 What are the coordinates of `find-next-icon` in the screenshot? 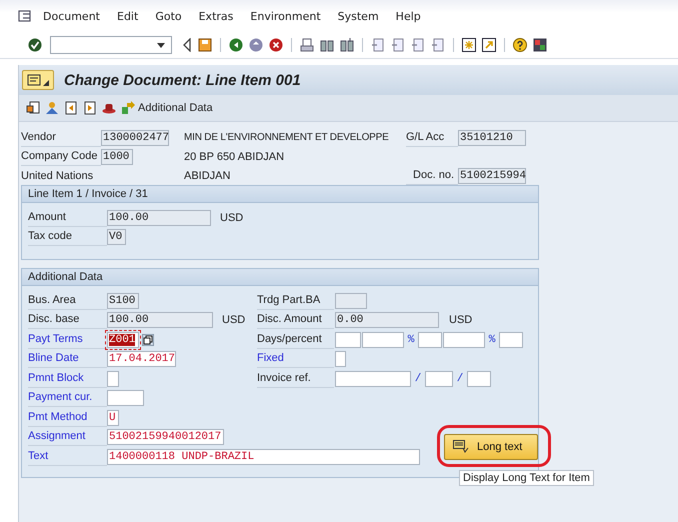 It's located at (347, 45).